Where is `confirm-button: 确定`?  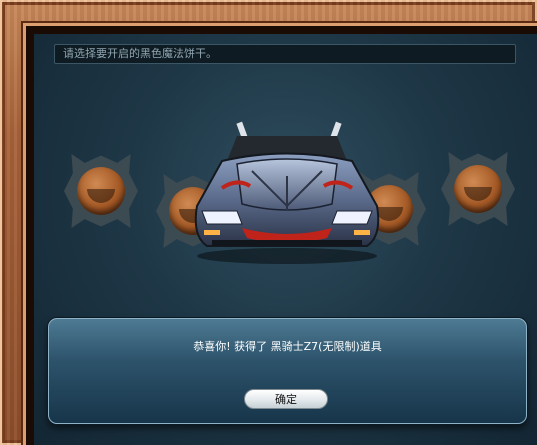
confirm-button: 确定 is located at coordinates (286, 399).